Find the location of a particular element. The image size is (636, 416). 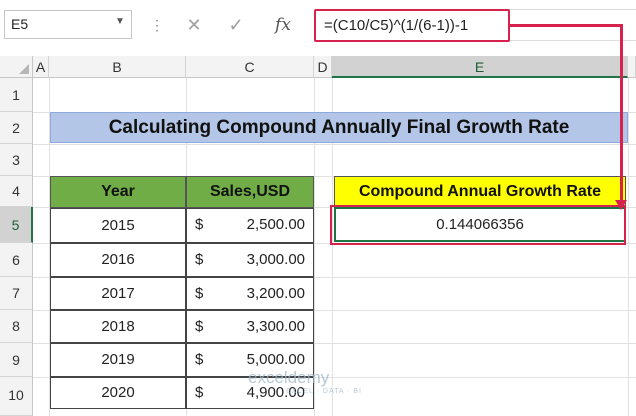

row-header-10: 10 is located at coordinates (16, 396).